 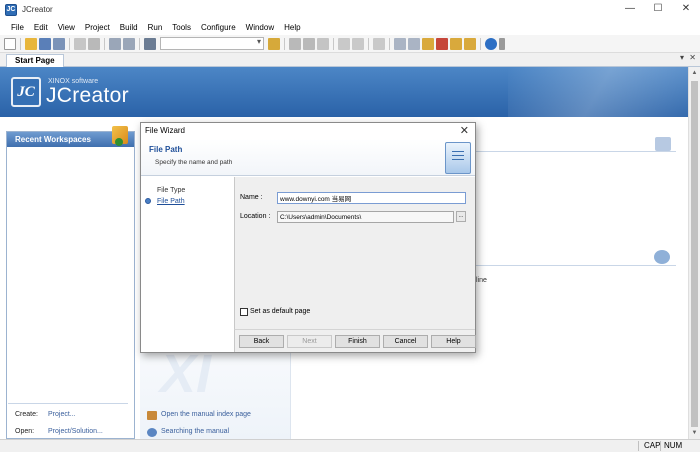 I want to click on maximize-button: ☐, so click(x=658, y=9).